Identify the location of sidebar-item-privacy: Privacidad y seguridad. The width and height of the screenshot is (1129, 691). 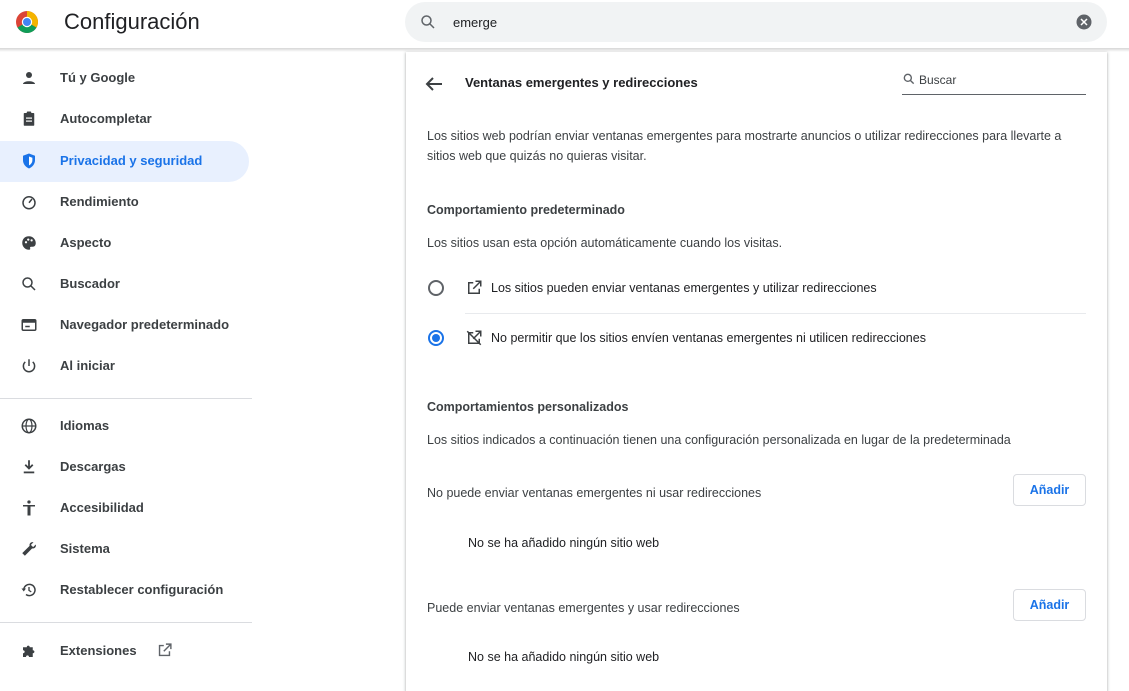
(124, 161).